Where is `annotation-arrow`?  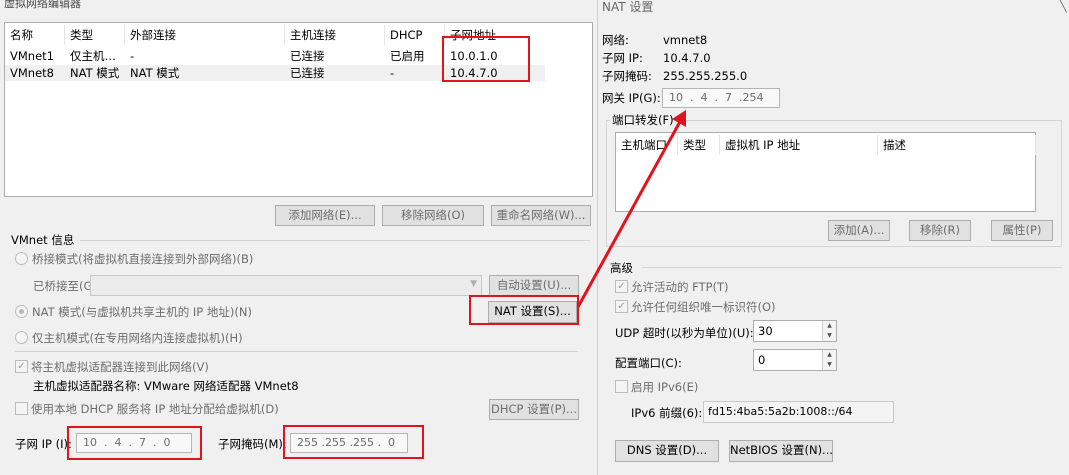
annotation-arrow is located at coordinates (631, 209).